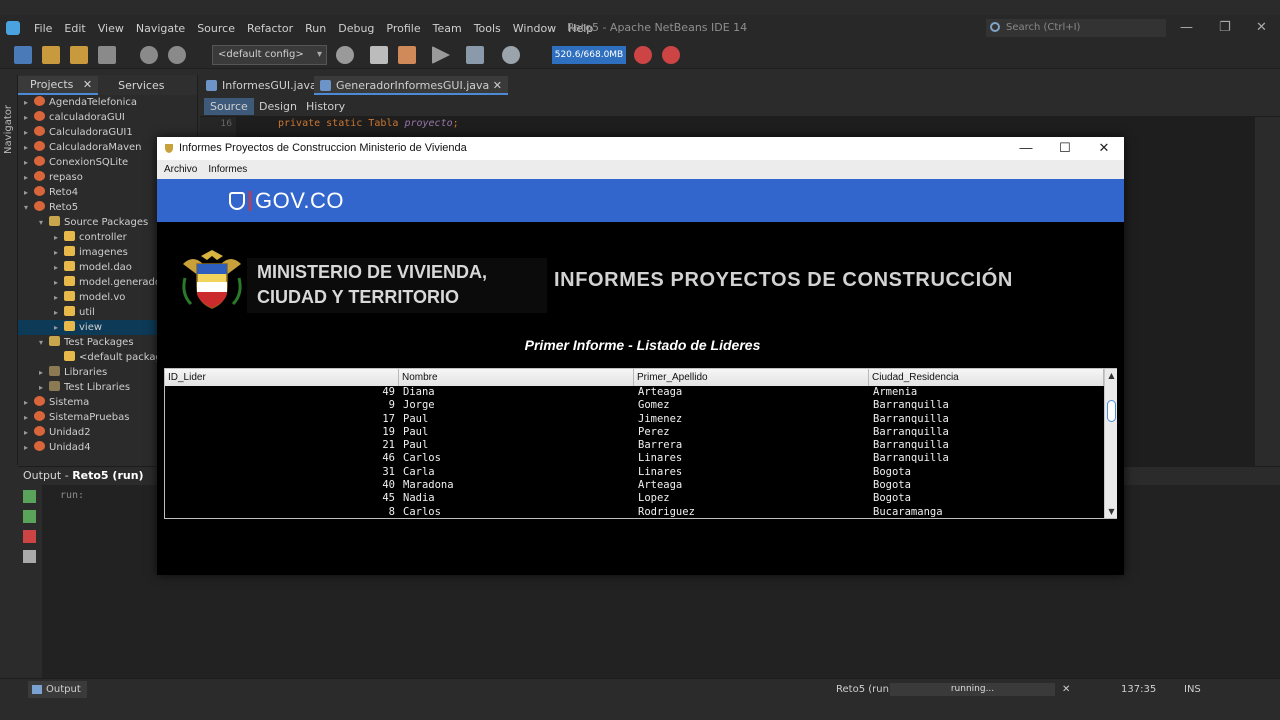 This screenshot has height=720, width=1280. Describe the element at coordinates (43, 28) in the screenshot. I see `menu-file: File` at that location.